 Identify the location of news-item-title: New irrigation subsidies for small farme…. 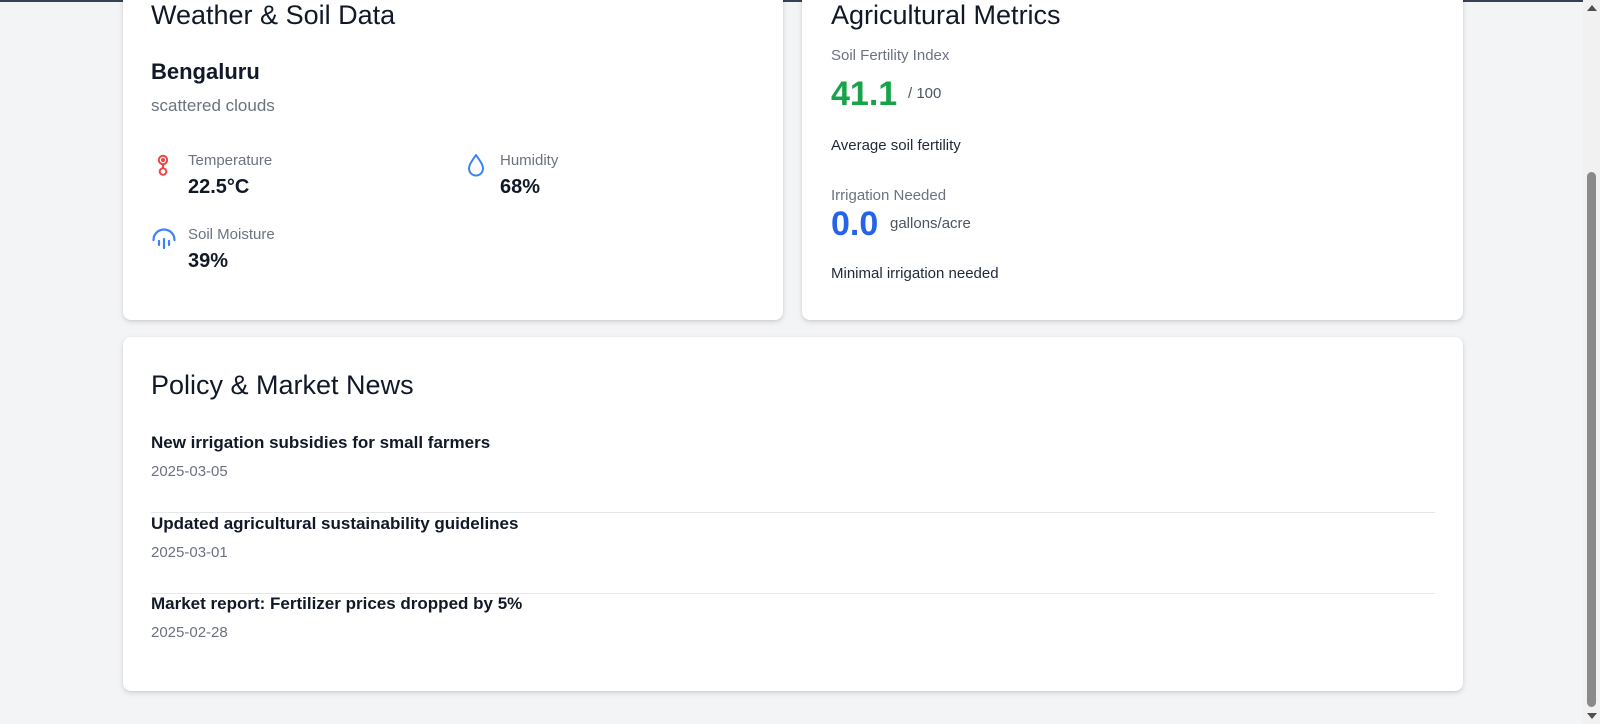
(320, 443).